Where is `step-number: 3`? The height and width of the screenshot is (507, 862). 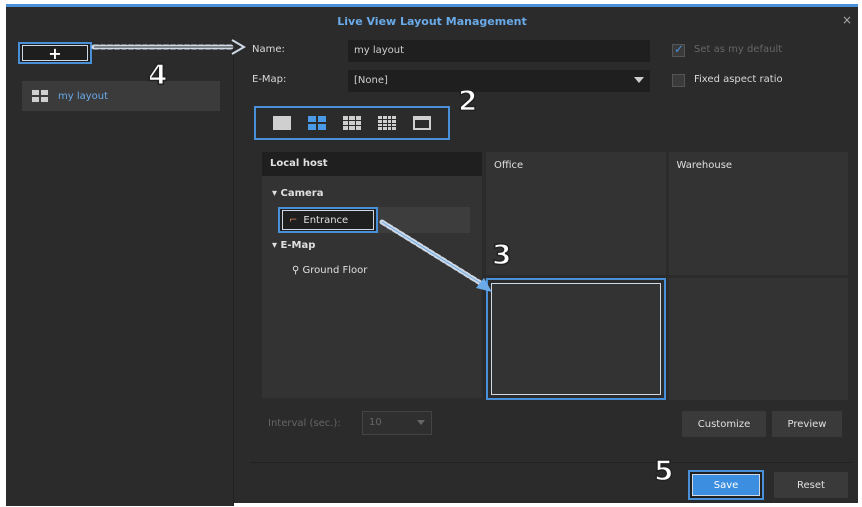
step-number: 3 is located at coordinates (501, 254).